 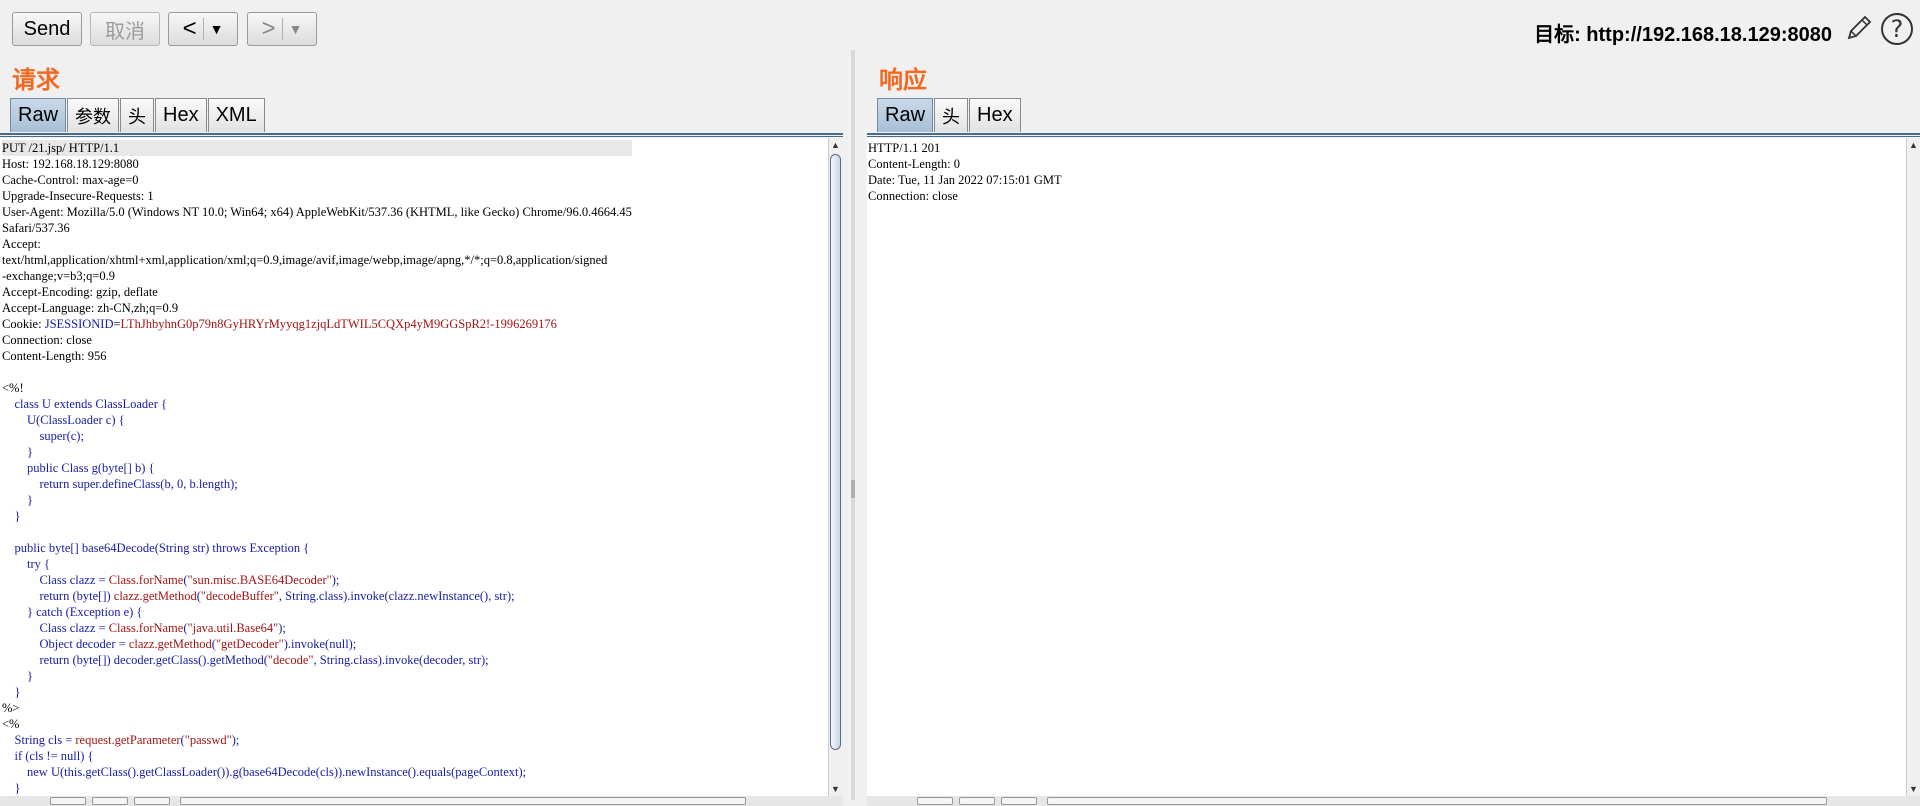 What do you see at coordinates (1913, 467) in the screenshot?
I see `response-scrollbar: ▲ ▼` at bounding box center [1913, 467].